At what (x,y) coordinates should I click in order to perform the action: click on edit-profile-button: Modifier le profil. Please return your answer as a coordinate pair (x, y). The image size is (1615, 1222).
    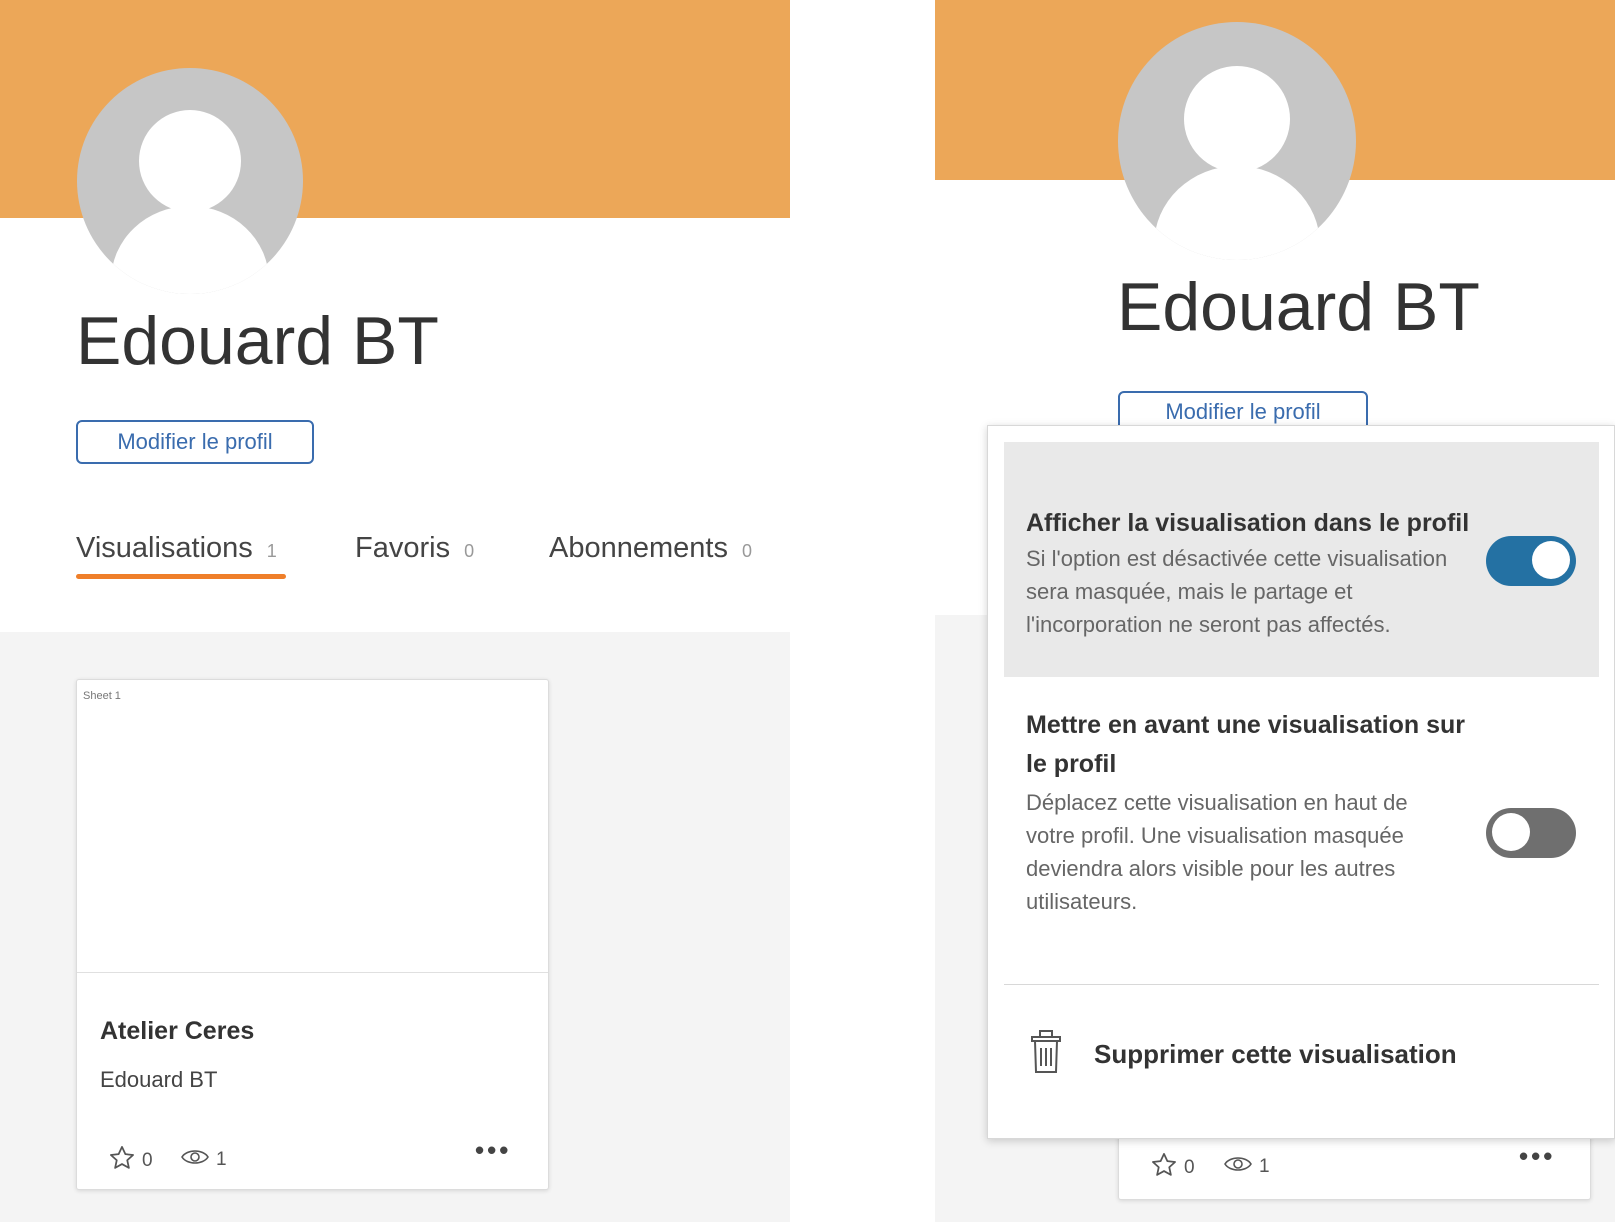
    Looking at the image, I should click on (195, 442).